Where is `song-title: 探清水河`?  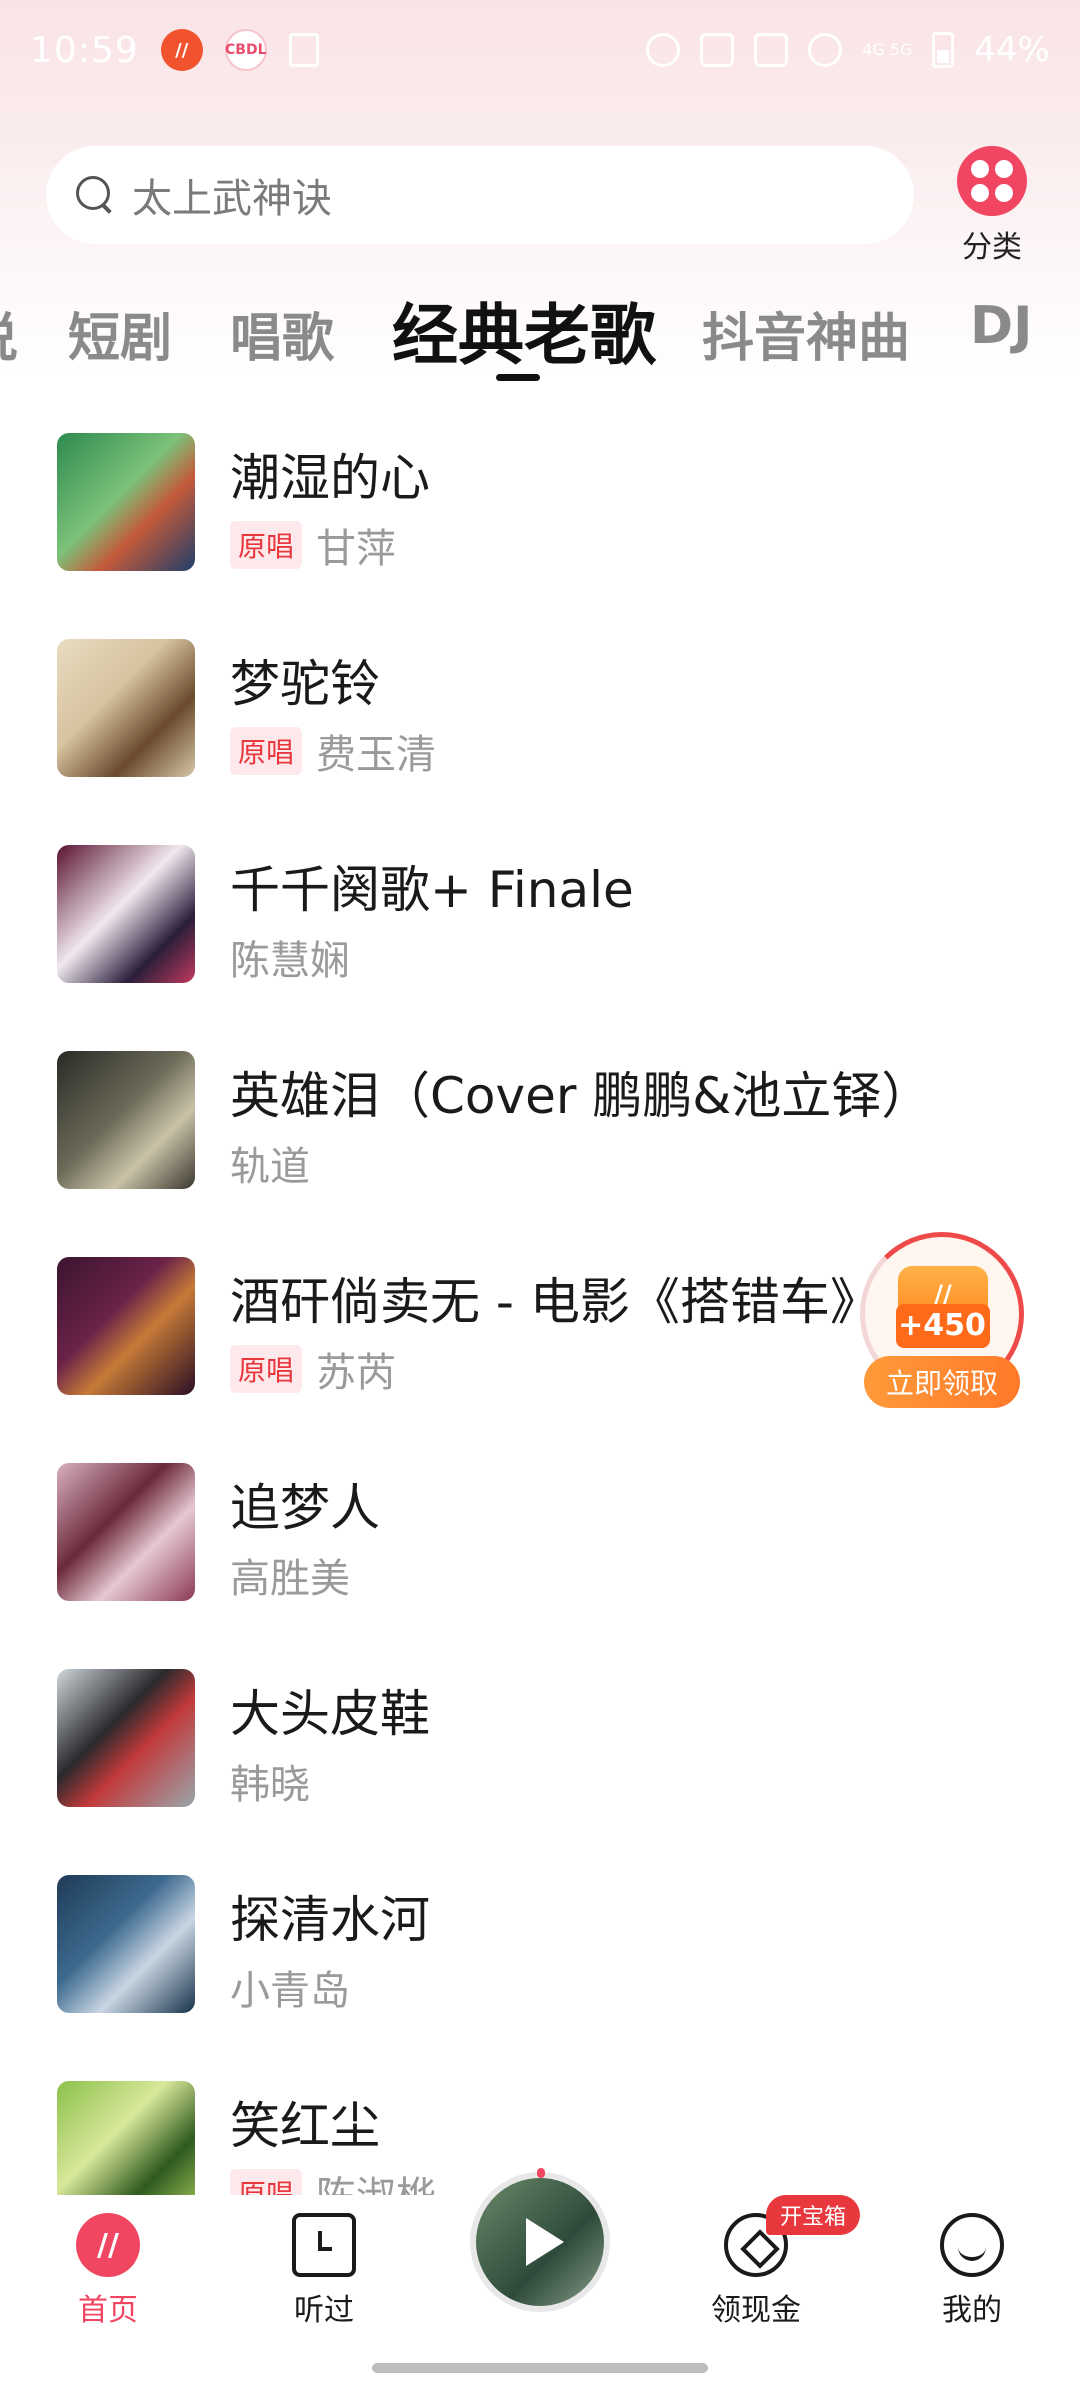
song-title: 探清水河 is located at coordinates (330, 1920).